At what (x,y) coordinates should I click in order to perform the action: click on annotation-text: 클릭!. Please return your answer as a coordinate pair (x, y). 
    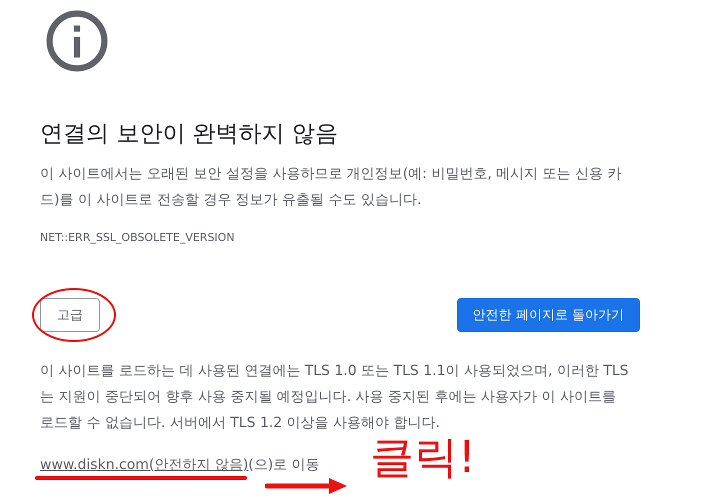
    Looking at the image, I should click on (423, 458).